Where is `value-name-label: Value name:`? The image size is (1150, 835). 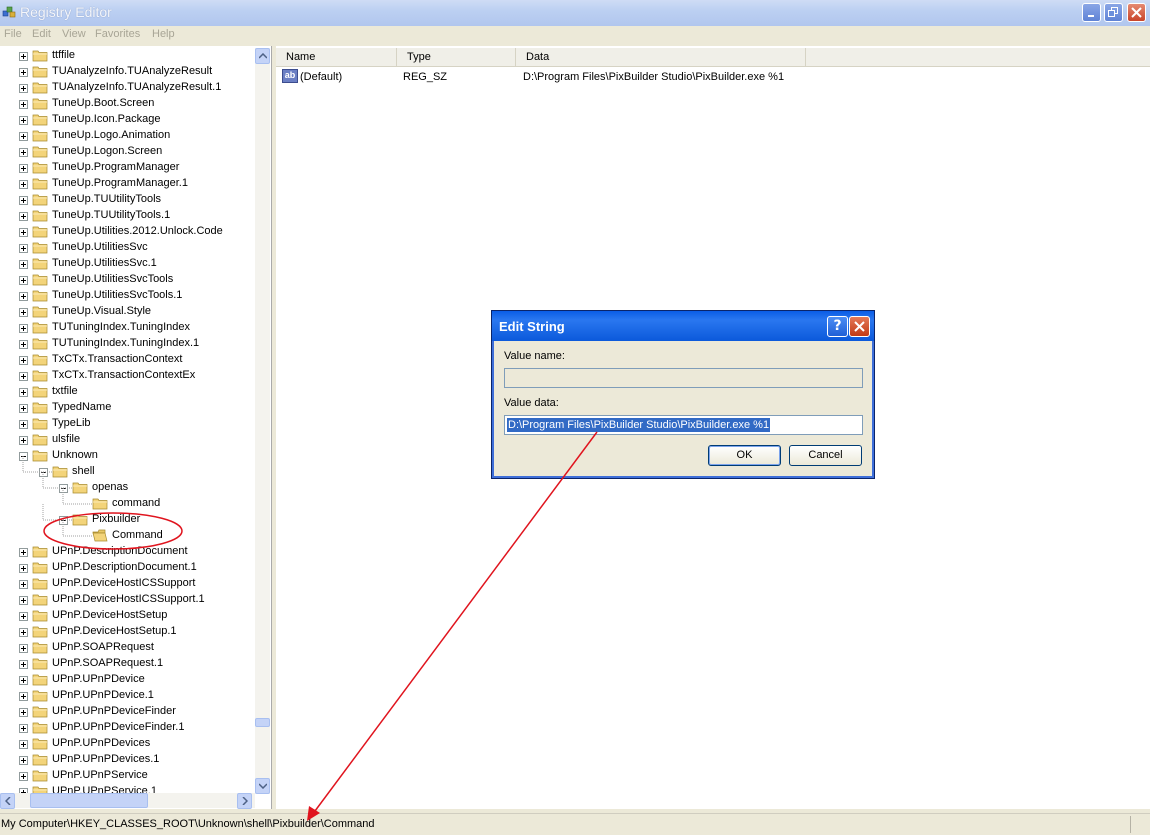
value-name-label: Value name: is located at coordinates (534, 356).